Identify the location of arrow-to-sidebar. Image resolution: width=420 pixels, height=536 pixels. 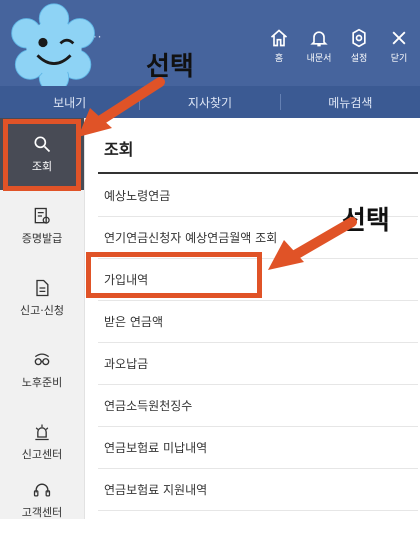
(127, 103).